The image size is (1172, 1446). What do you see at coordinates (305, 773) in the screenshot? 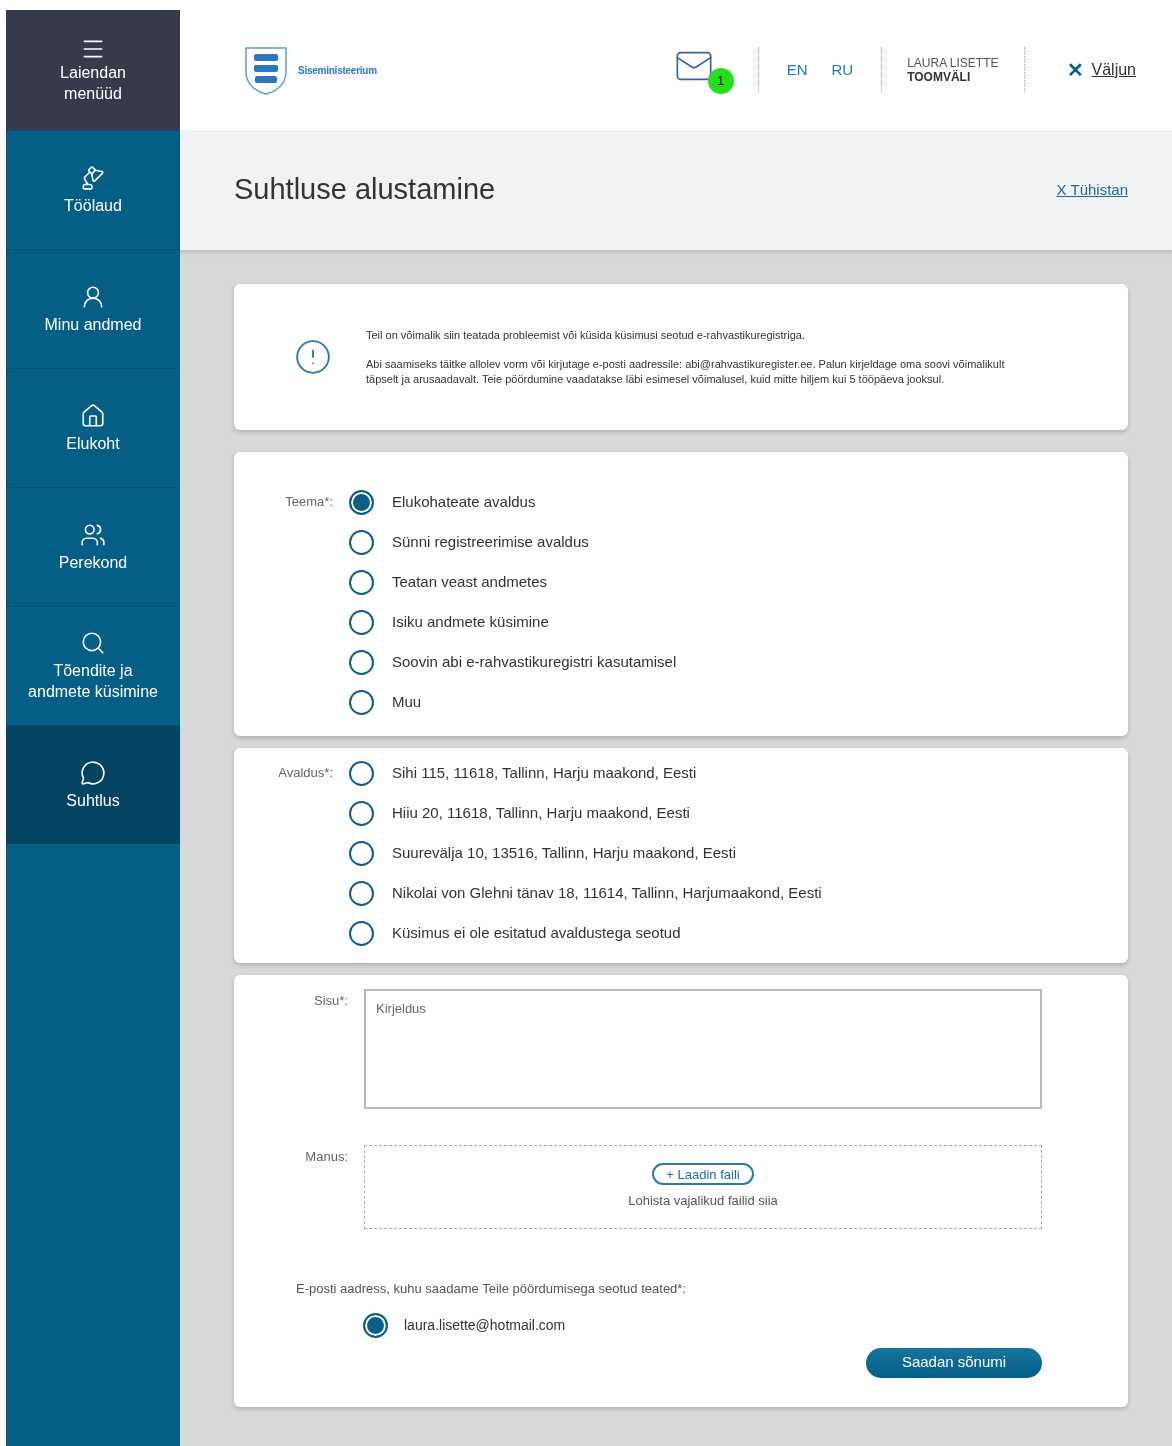
I see `field-label: Avaldus*:` at bounding box center [305, 773].